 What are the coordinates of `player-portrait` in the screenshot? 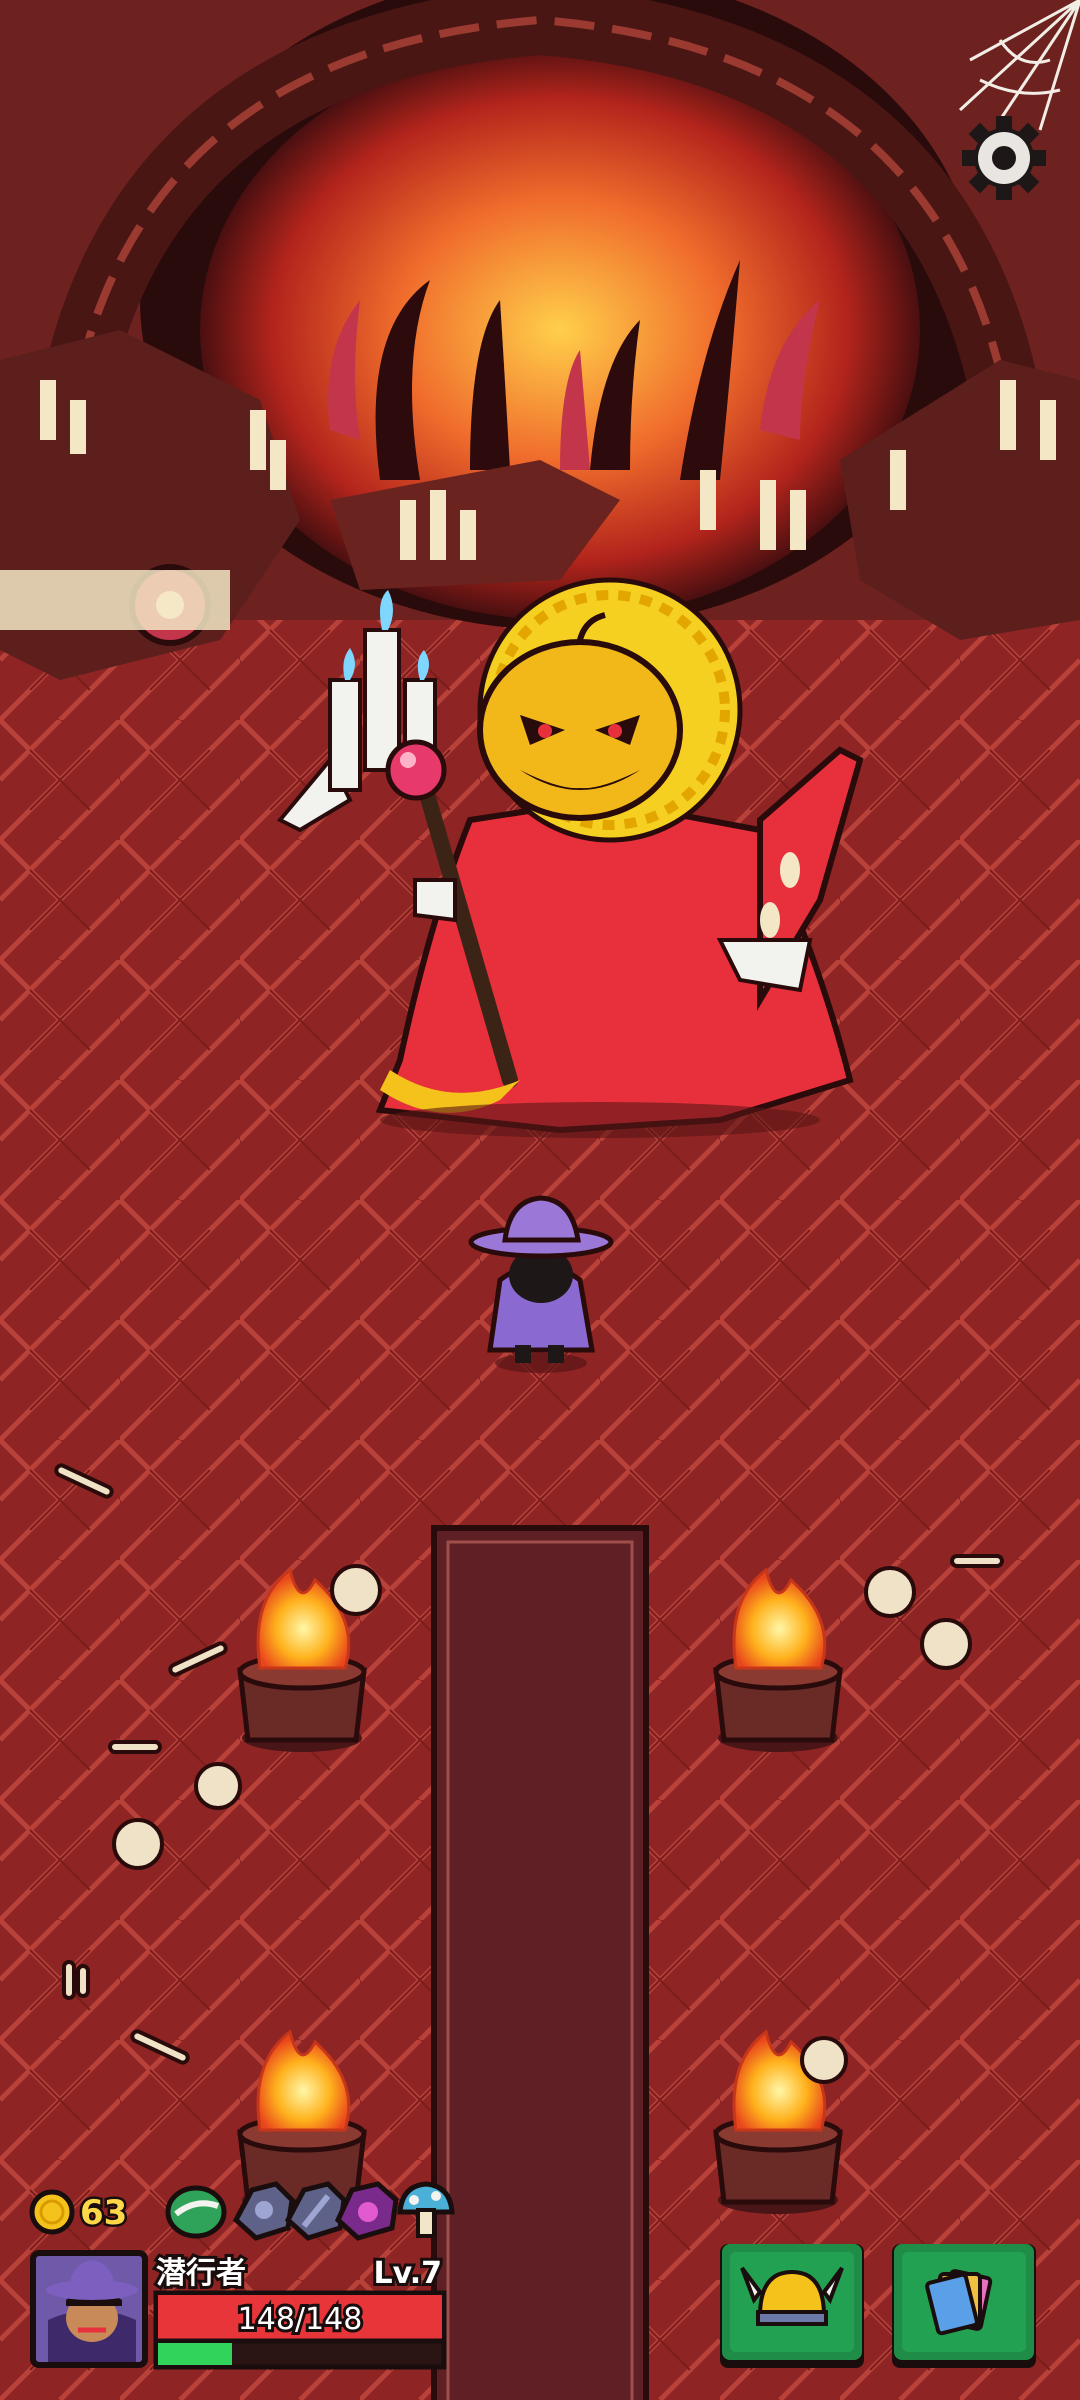 It's located at (89, 2309).